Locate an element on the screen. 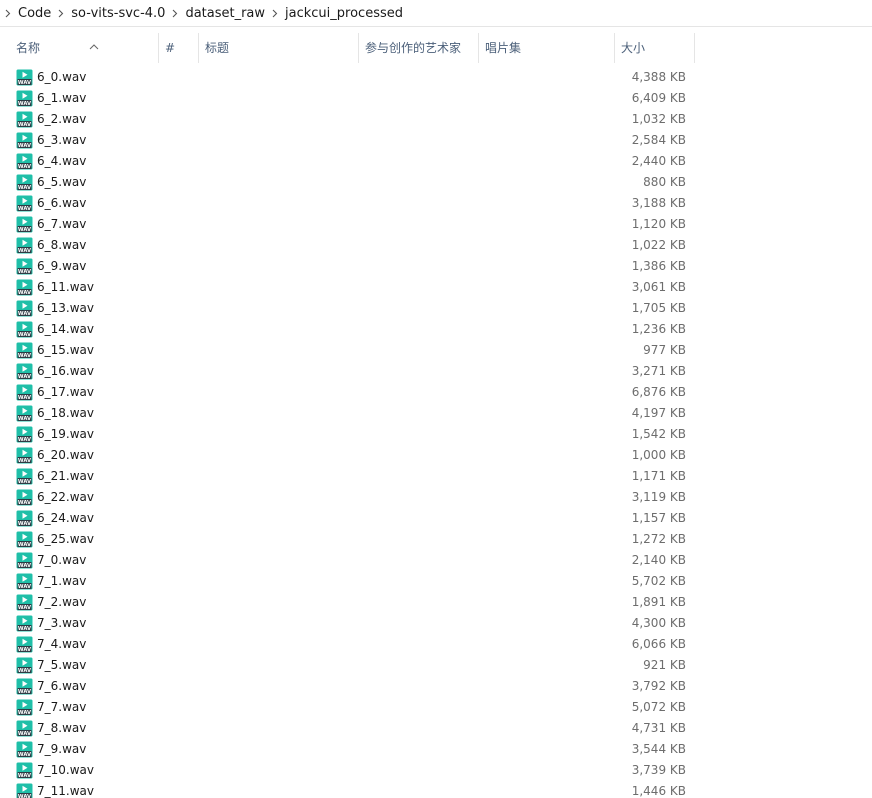 The width and height of the screenshot is (872, 798). file-name: 6_18.wav is located at coordinates (65, 413).